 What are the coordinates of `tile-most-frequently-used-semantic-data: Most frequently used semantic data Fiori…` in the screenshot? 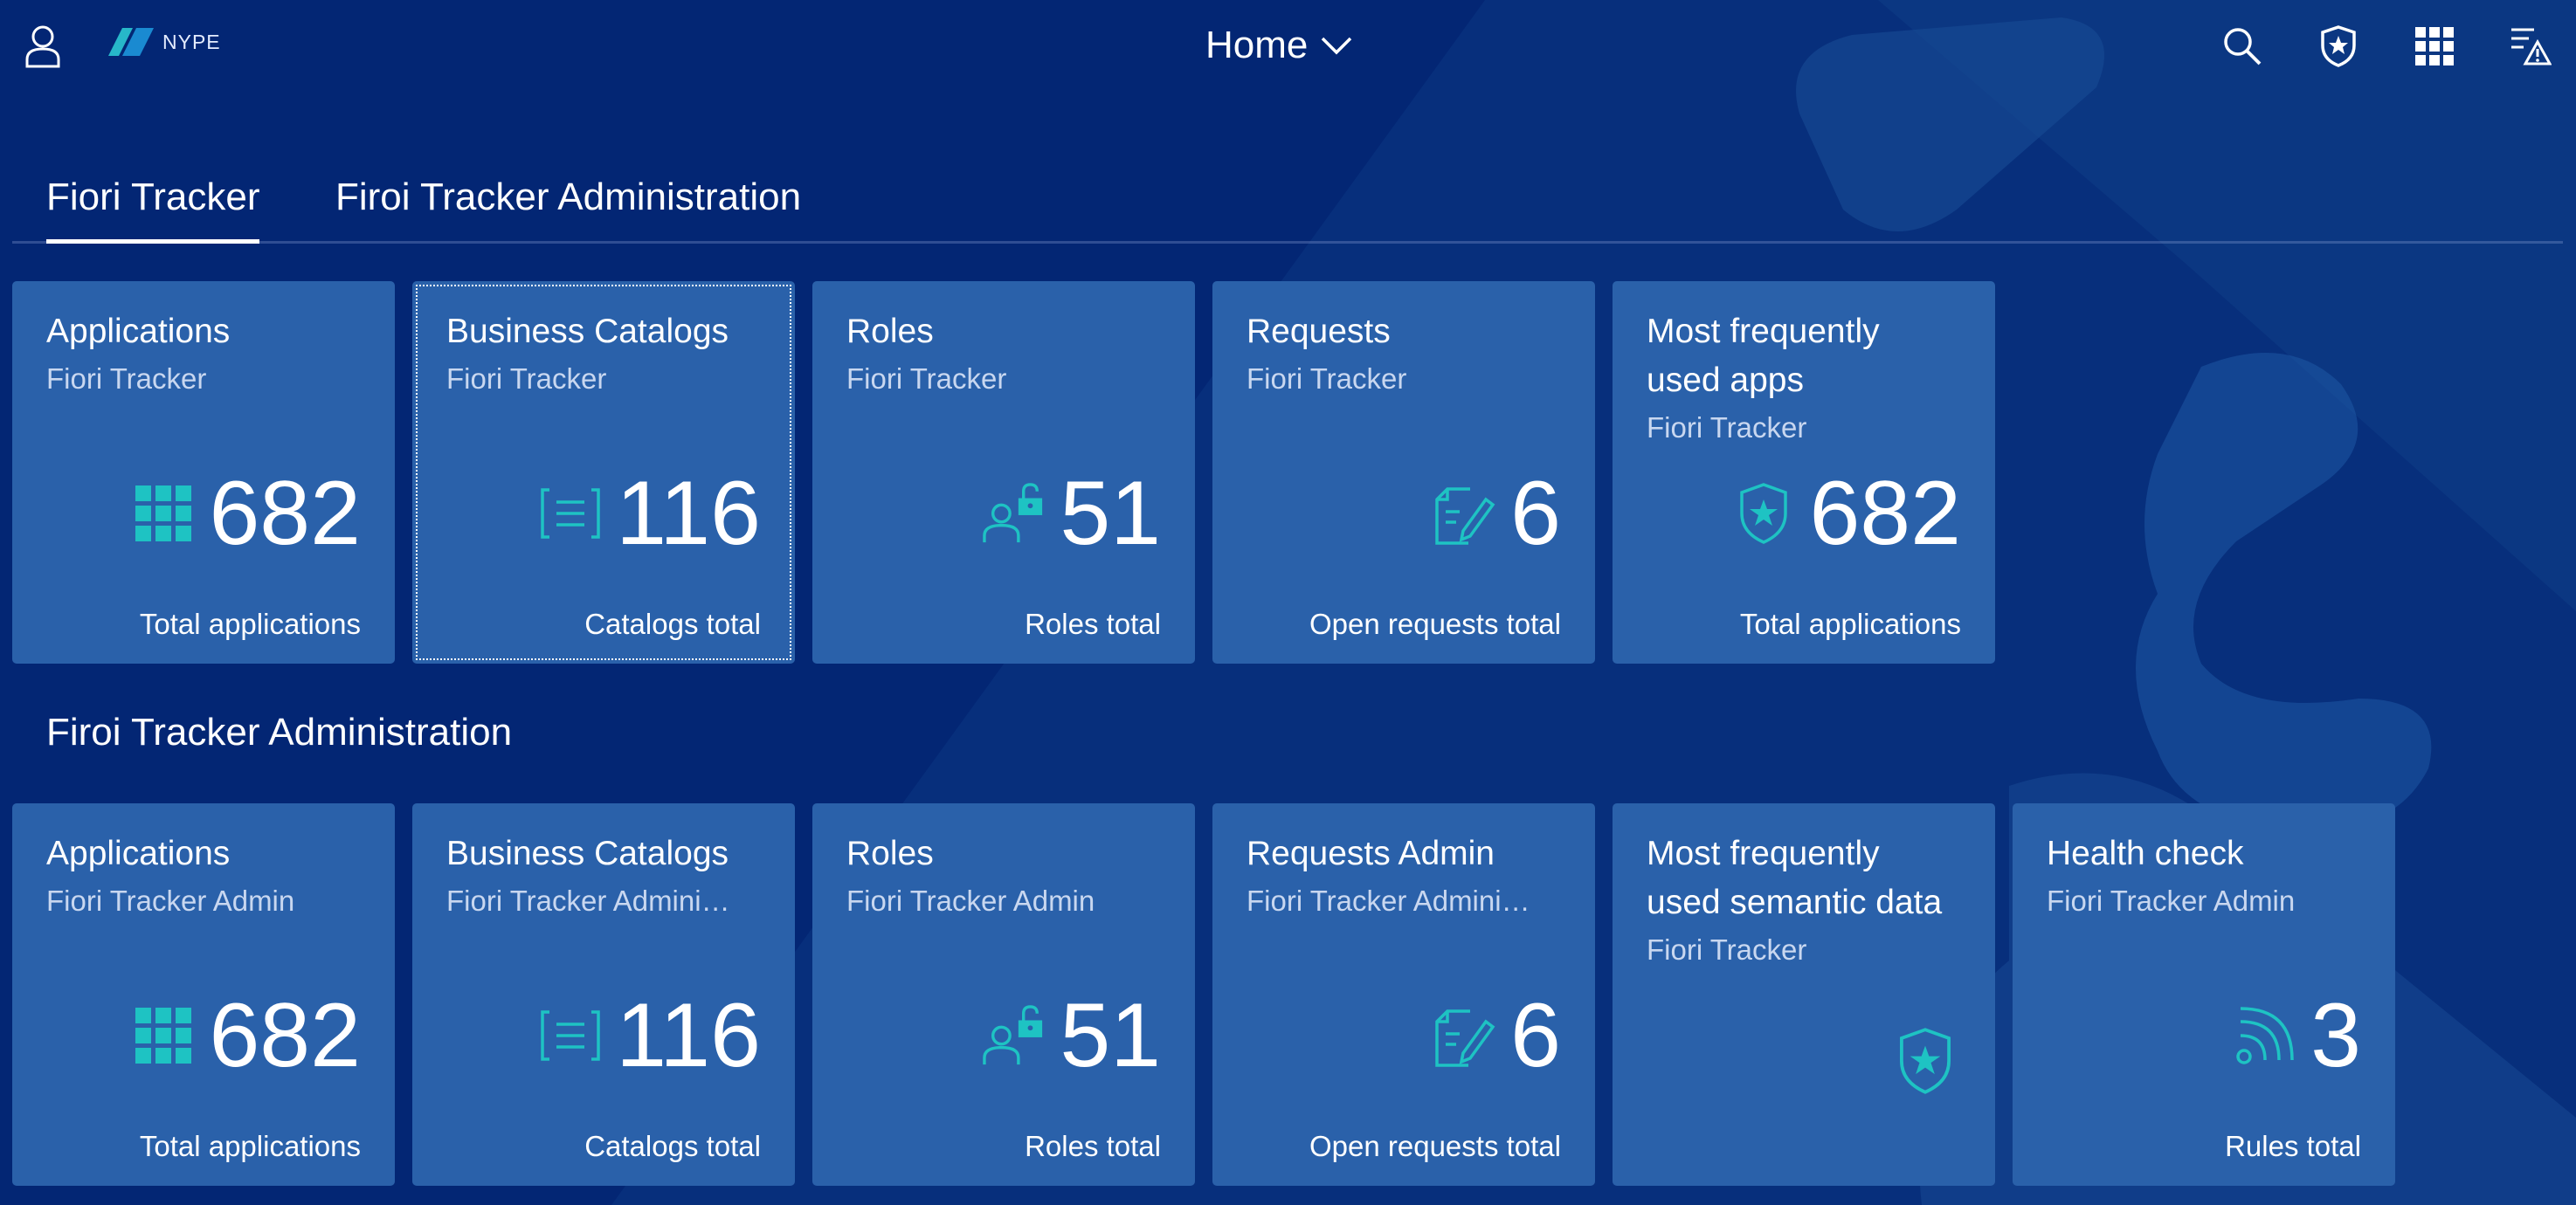 It's located at (1804, 994).